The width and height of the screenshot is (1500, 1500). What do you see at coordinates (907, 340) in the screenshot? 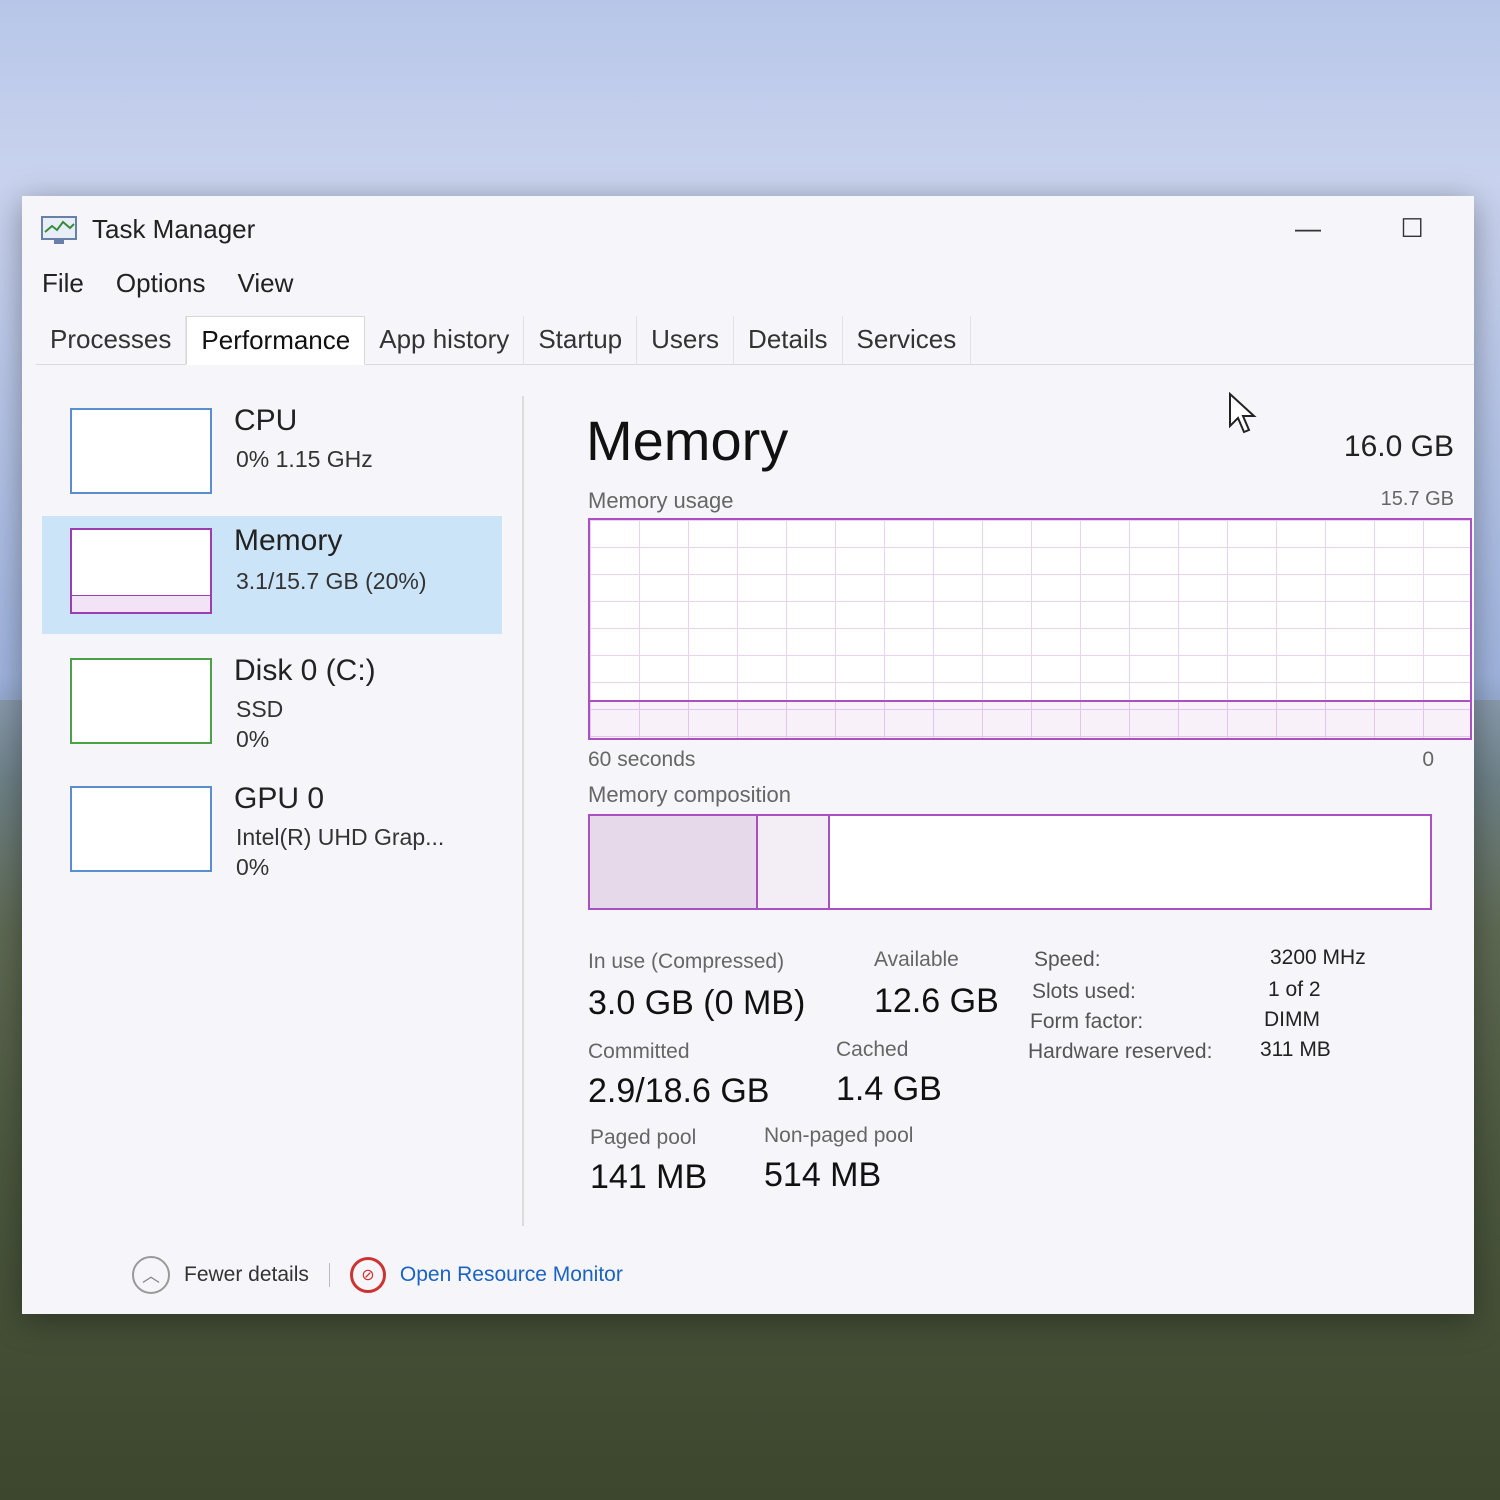
I see `tab-services: Services` at bounding box center [907, 340].